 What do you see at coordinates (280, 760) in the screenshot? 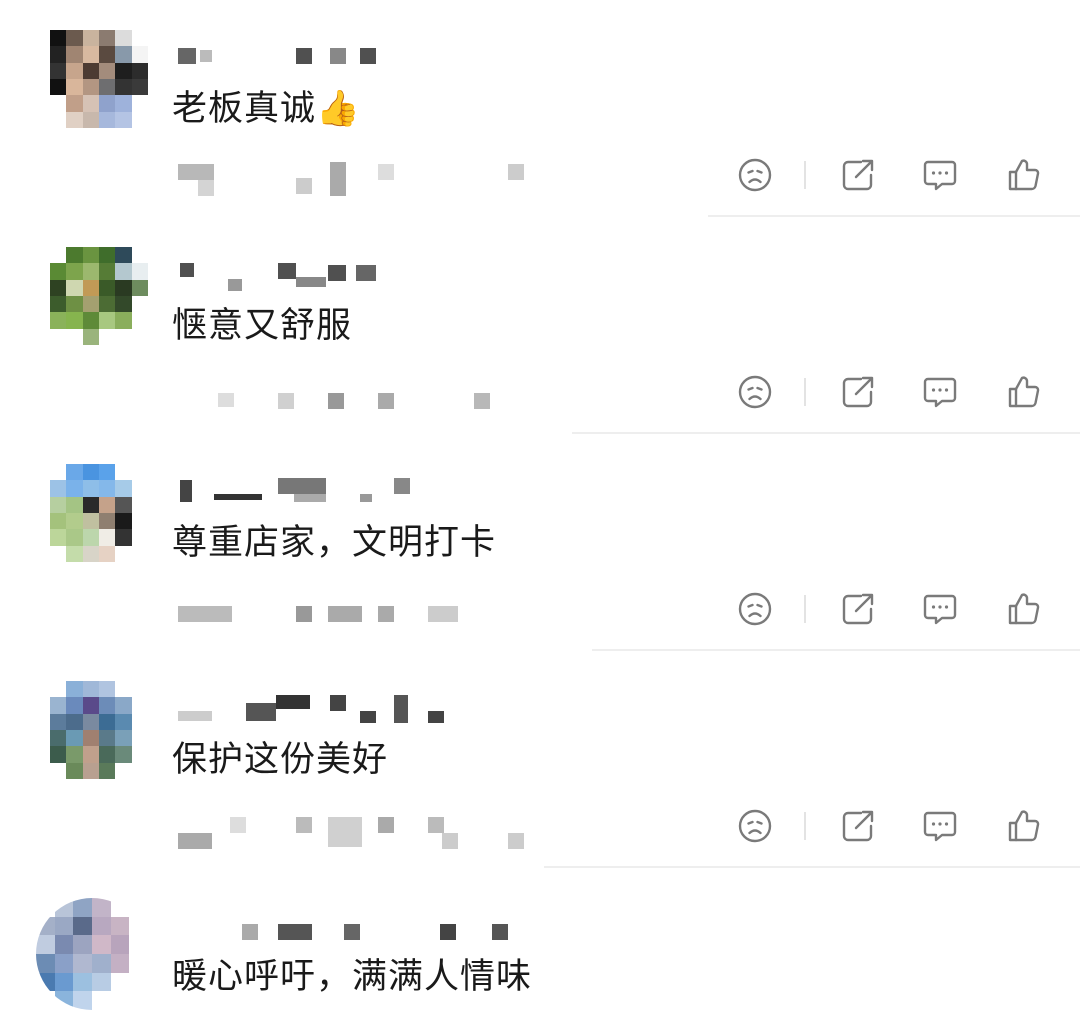
I see `comment-text: 保护这份美好` at bounding box center [280, 760].